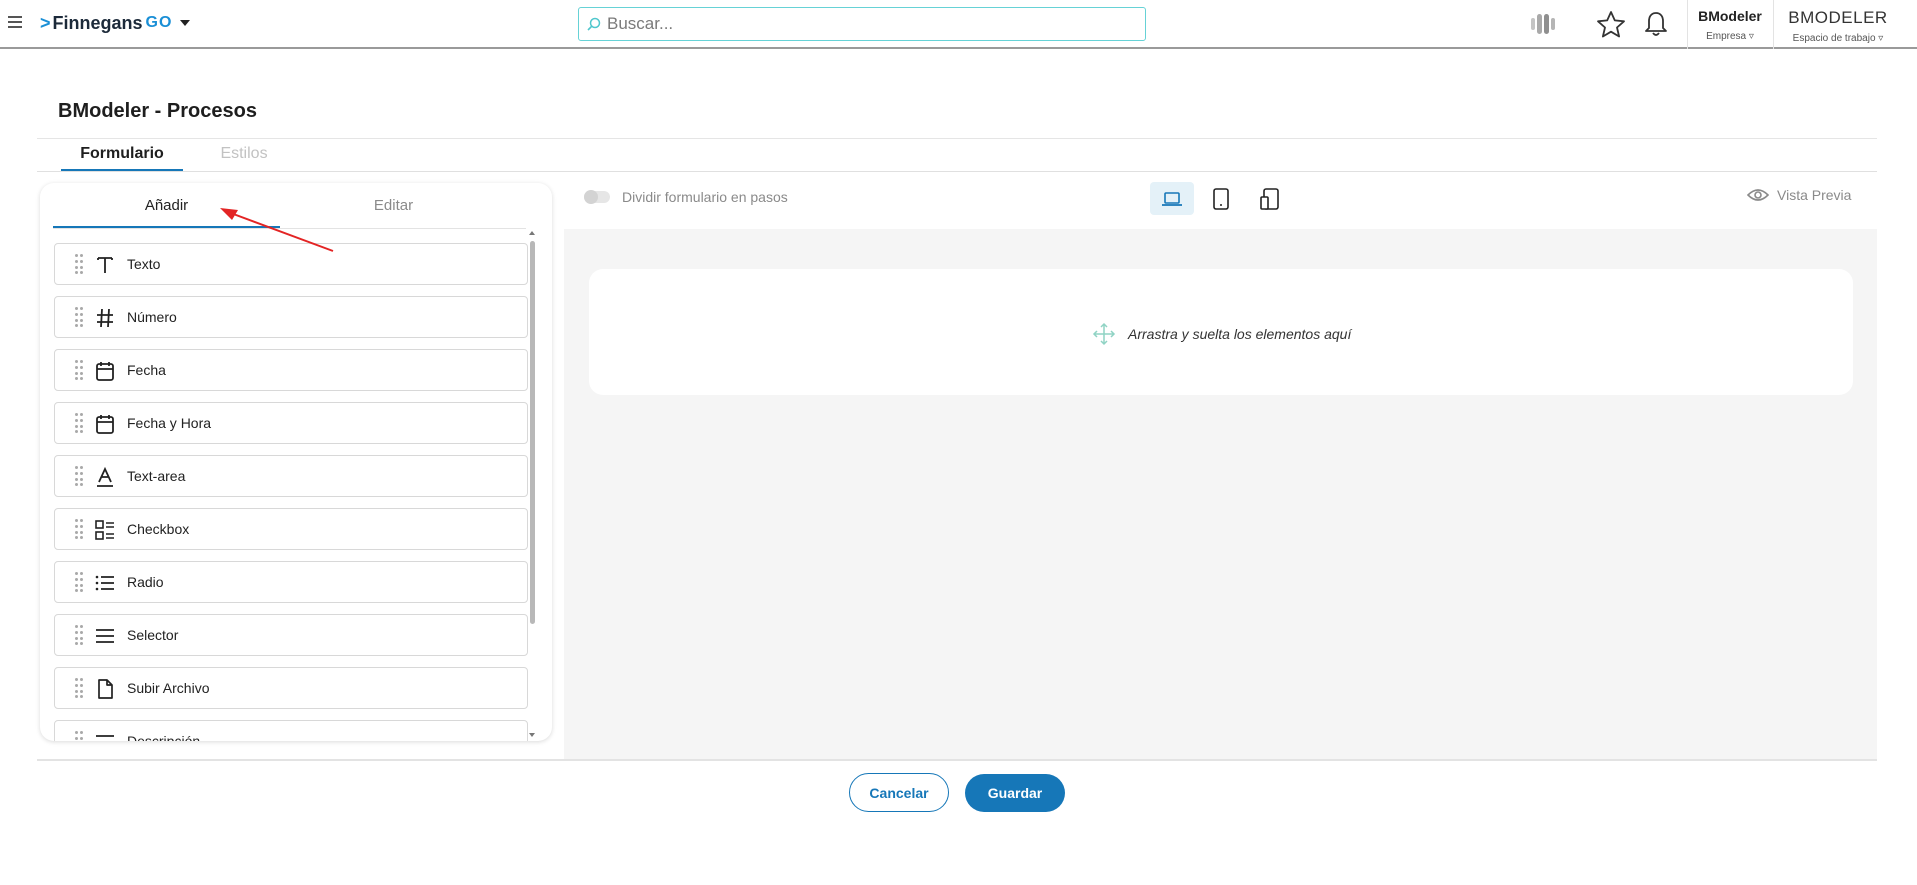 Image resolution: width=1917 pixels, height=885 pixels. Describe the element at coordinates (144, 264) in the screenshot. I see `list-item-label: Texto` at that location.